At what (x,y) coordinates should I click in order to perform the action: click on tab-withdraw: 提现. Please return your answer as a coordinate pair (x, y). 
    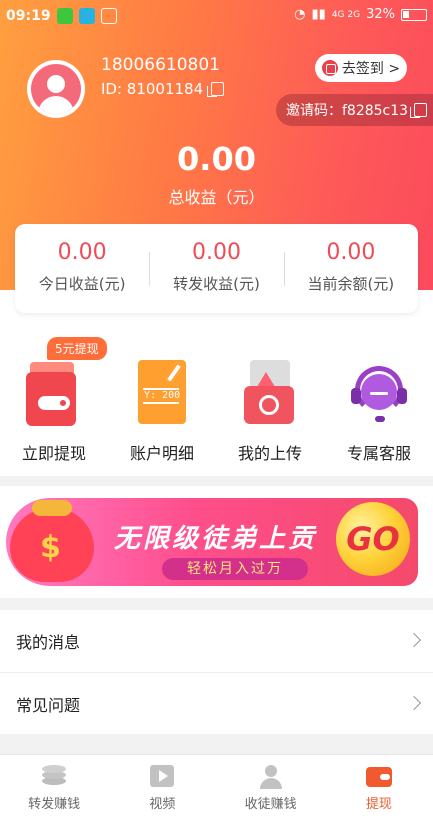
    Looking at the image, I should click on (379, 785).